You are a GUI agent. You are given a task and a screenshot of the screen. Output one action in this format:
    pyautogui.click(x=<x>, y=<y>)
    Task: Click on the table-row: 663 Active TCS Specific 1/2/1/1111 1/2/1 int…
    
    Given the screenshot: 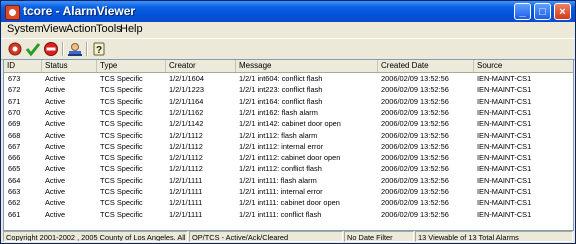 What is the action you would take?
    pyautogui.click(x=288, y=192)
    